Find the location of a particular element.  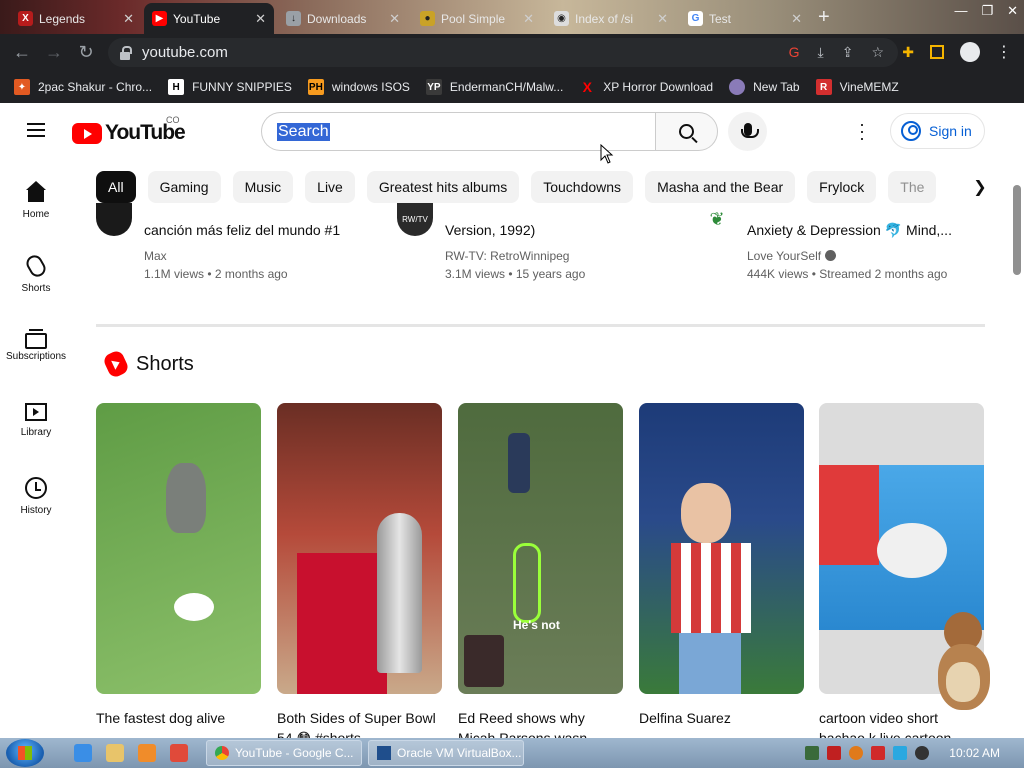

channel-avatar is located at coordinates (114, 219).